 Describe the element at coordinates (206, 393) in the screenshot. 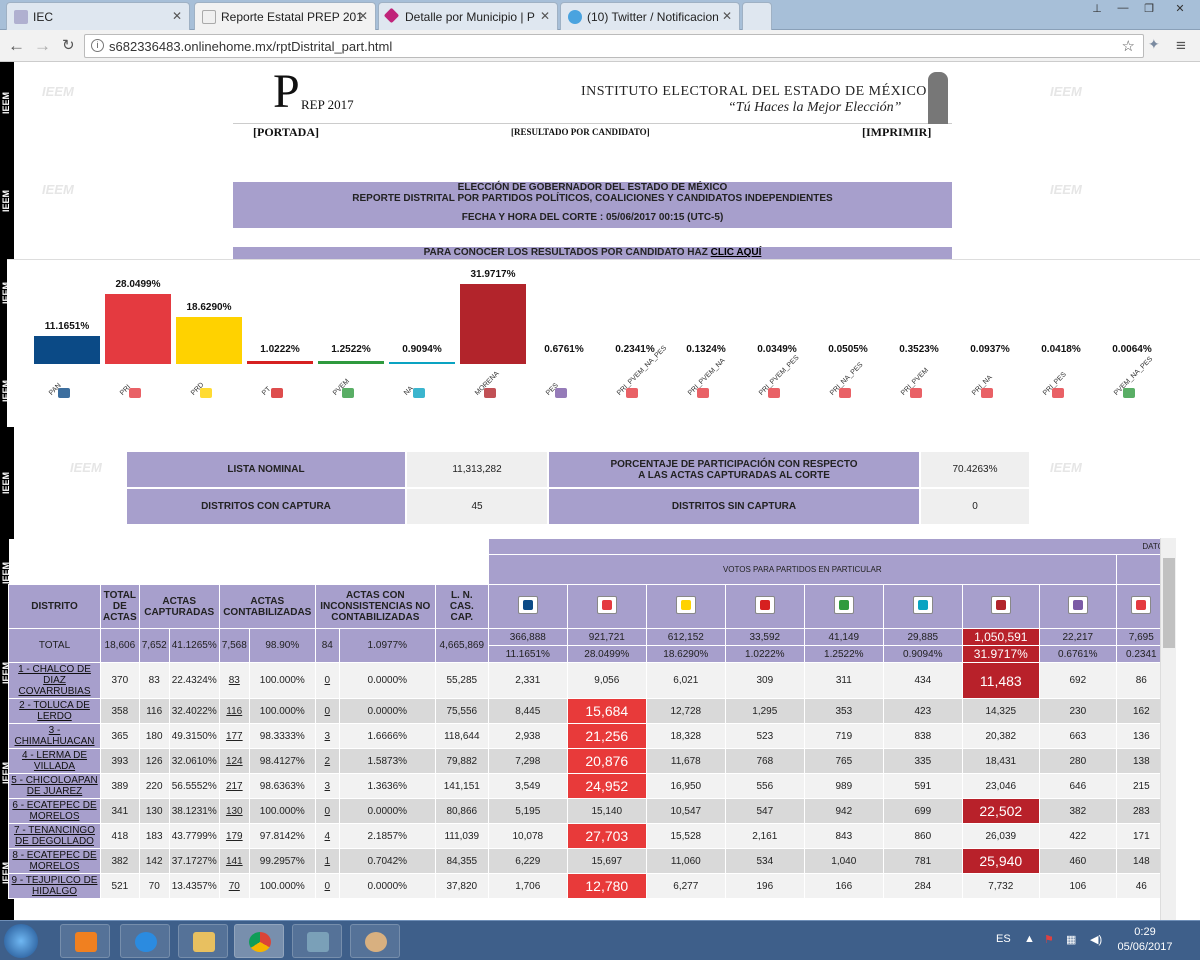

I see `party-logo-icon` at that location.